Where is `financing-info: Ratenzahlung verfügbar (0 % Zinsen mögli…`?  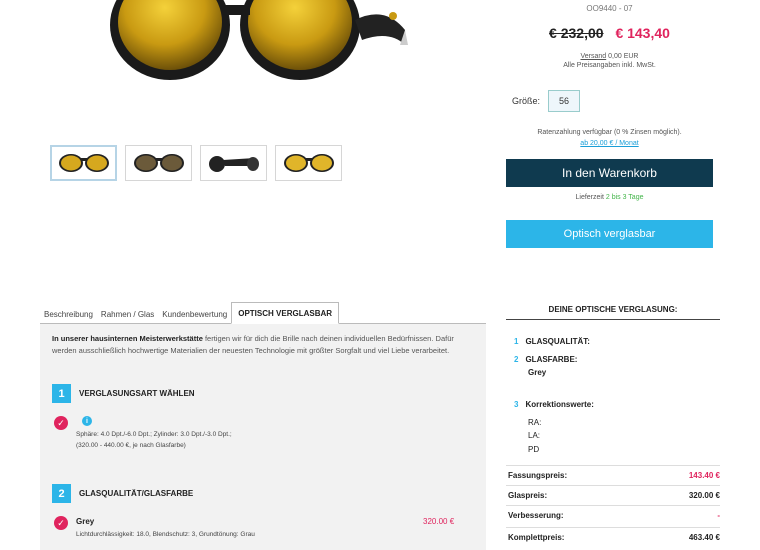
financing-info: Ratenzahlung verfügbar (0 % Zinsen mögli… is located at coordinates (609, 138).